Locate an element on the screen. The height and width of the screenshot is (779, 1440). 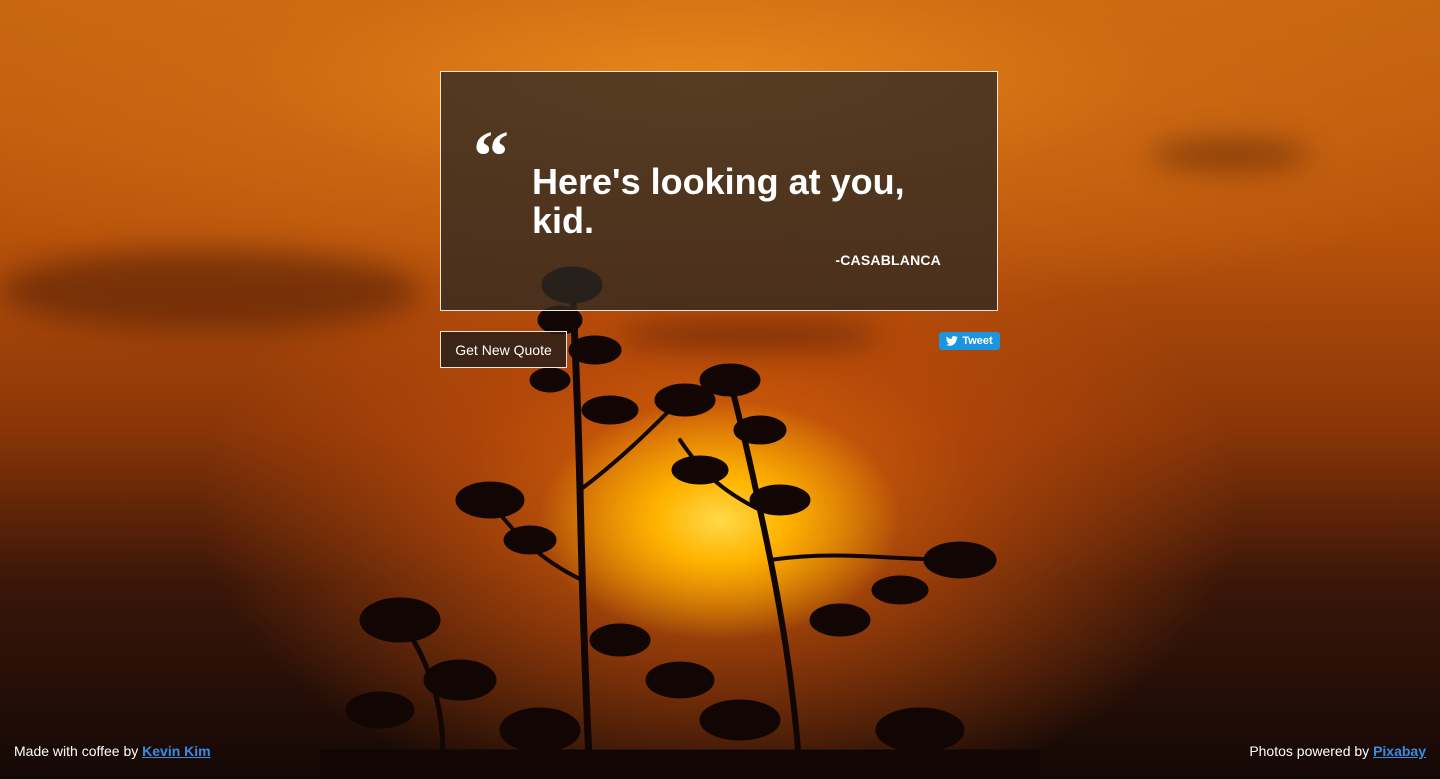
tweet-label: Tweet is located at coordinates (977, 341).